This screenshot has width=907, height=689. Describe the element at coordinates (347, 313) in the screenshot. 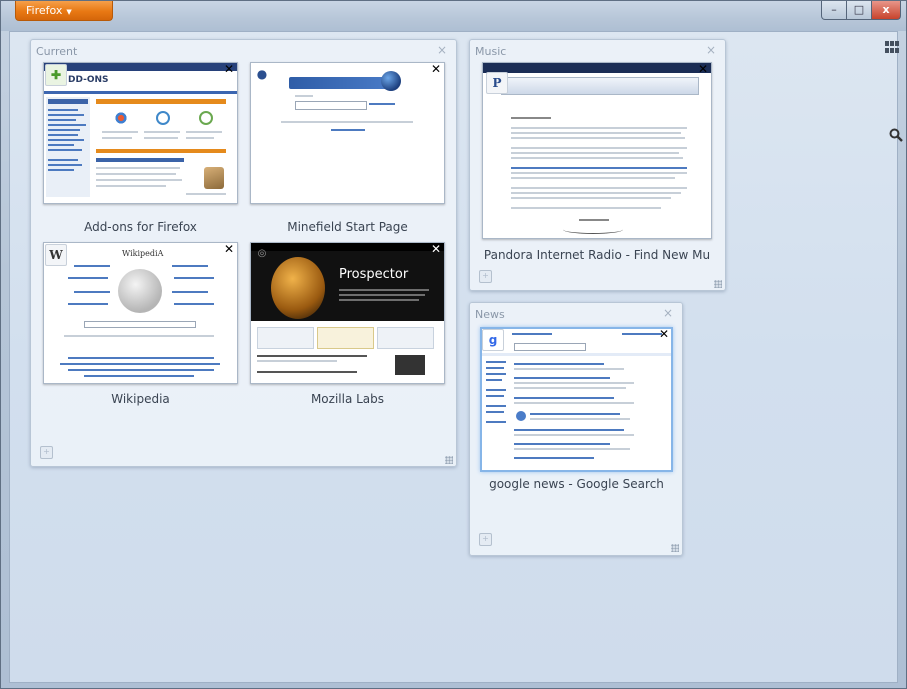

I see `tab-thumbnail: Prospector` at that location.